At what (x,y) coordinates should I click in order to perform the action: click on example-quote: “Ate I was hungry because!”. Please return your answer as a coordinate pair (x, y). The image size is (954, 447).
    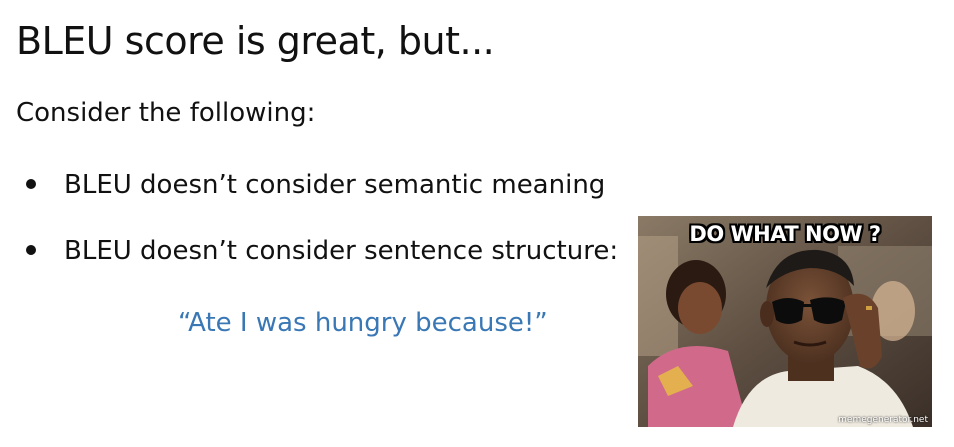
    Looking at the image, I should click on (363, 323).